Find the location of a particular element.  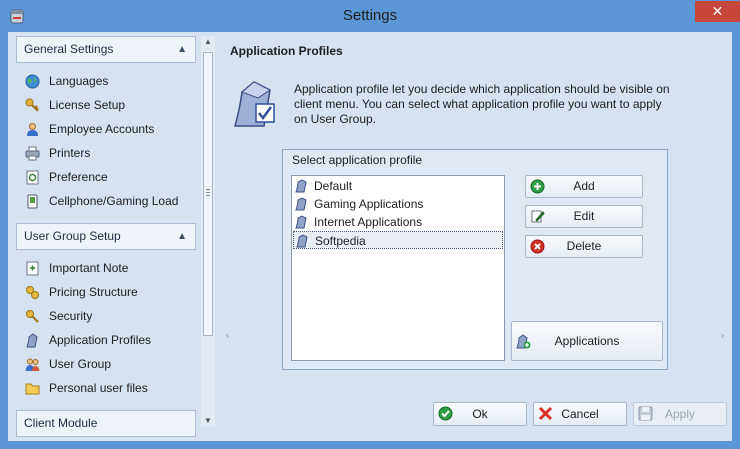

security-icon is located at coordinates (32, 316).